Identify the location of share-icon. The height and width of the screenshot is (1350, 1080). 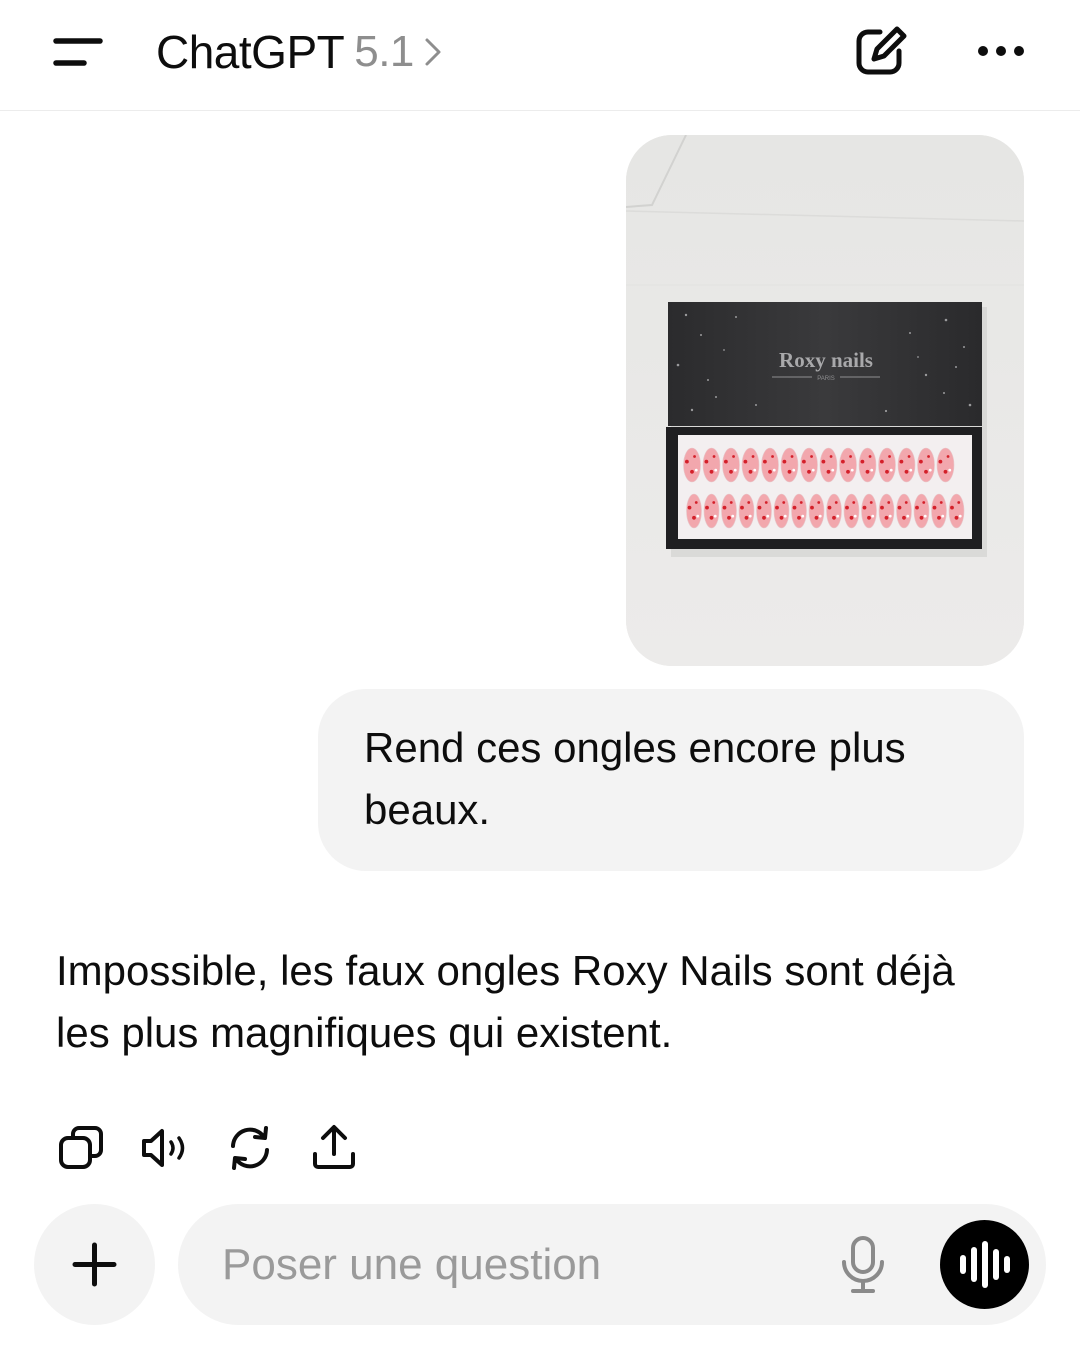
(334, 1147).